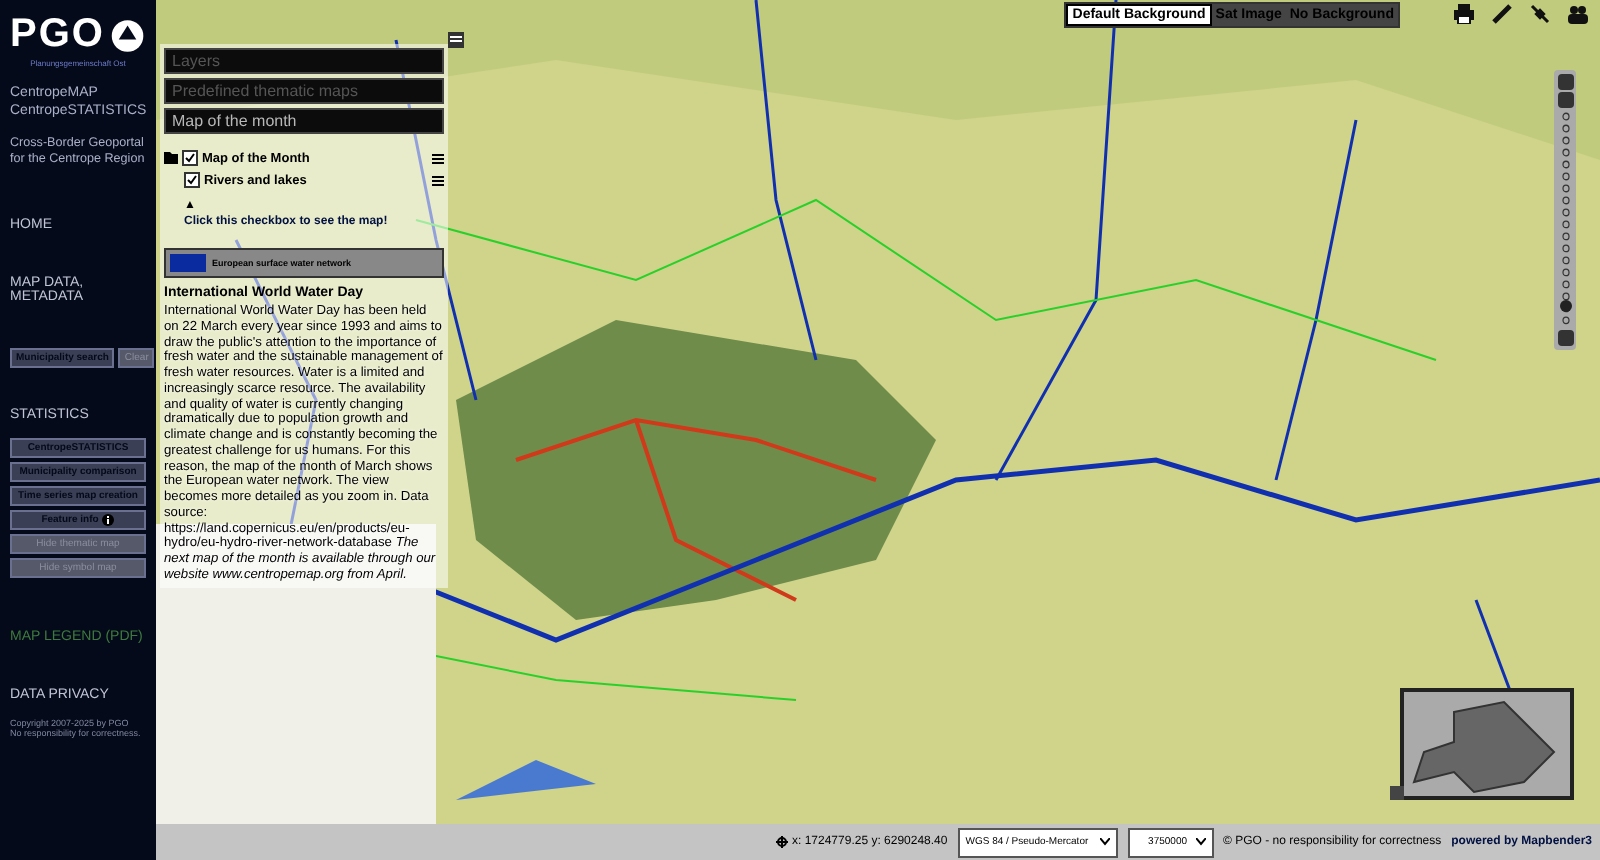 This screenshot has width=1600, height=860. Describe the element at coordinates (1578, 14) in the screenshot. I see `people-icon` at that location.